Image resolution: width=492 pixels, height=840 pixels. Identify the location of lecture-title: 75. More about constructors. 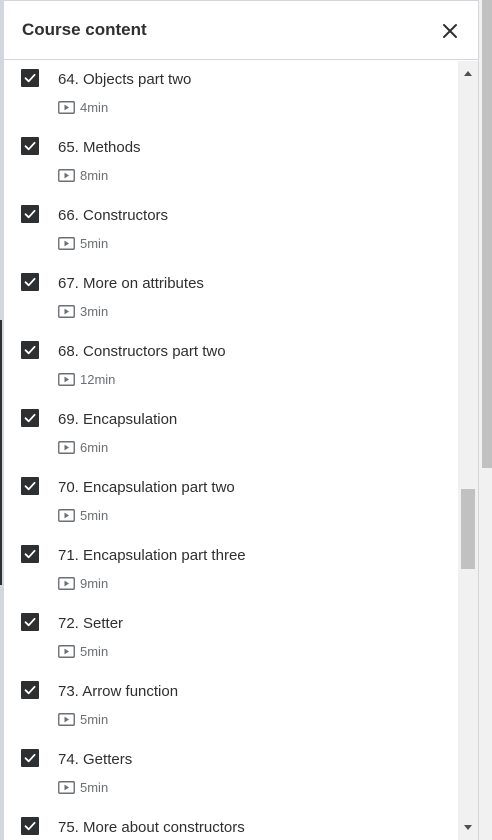
(151, 827).